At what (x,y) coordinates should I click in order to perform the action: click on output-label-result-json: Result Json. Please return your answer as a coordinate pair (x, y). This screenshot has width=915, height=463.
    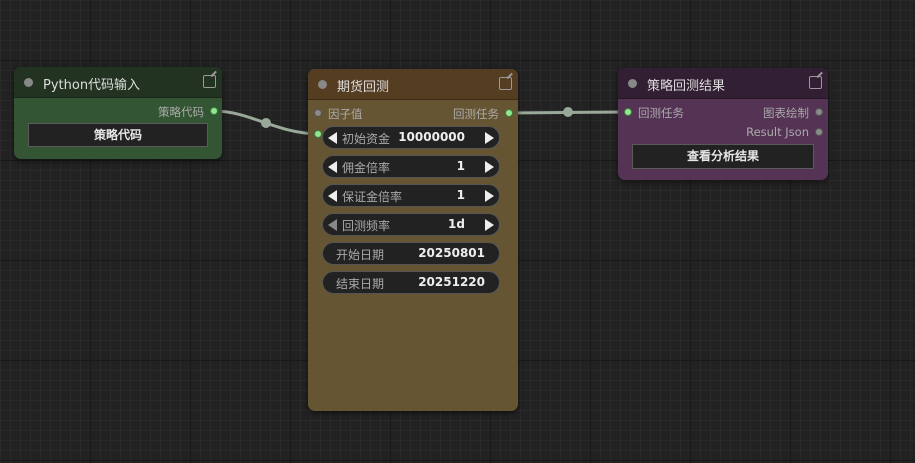
    Looking at the image, I should click on (777, 132).